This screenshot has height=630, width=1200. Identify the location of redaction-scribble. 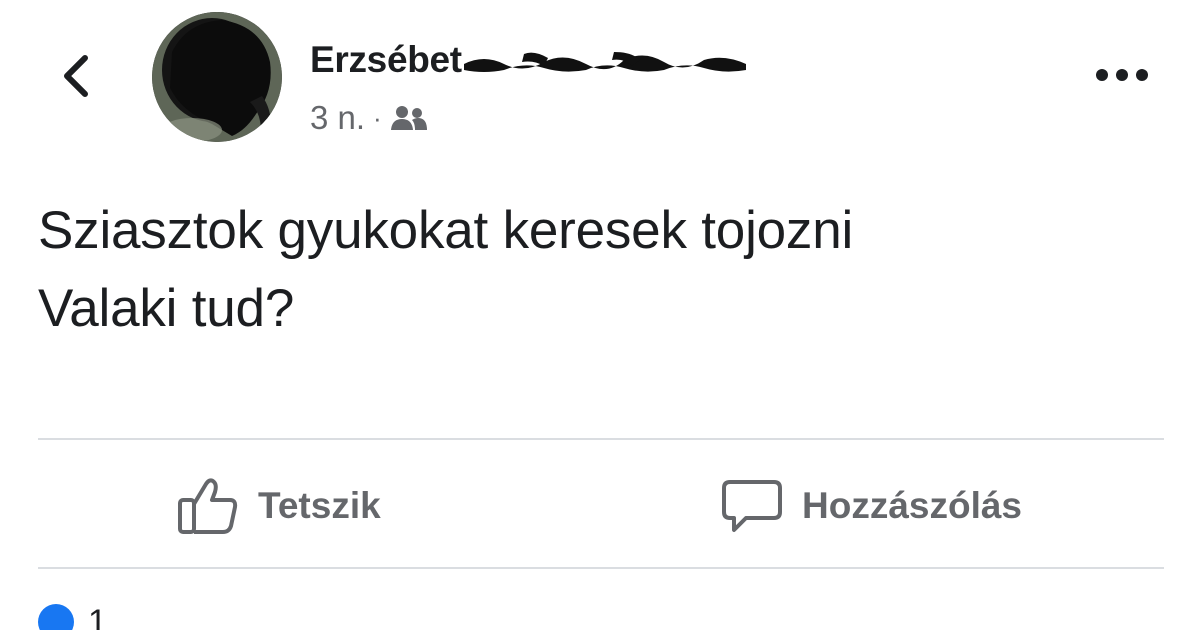
(604, 62).